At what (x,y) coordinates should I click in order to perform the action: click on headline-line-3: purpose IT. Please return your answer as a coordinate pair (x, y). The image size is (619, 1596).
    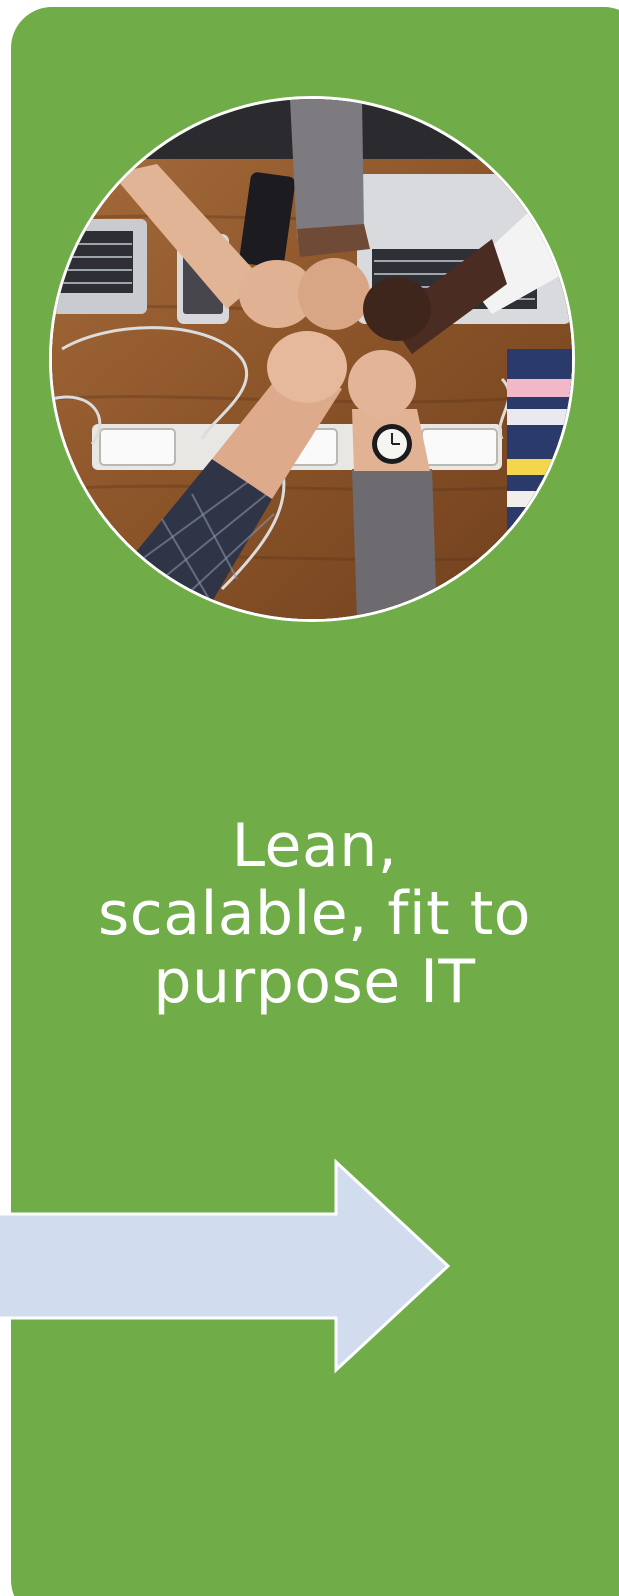
    Looking at the image, I should click on (314, 982).